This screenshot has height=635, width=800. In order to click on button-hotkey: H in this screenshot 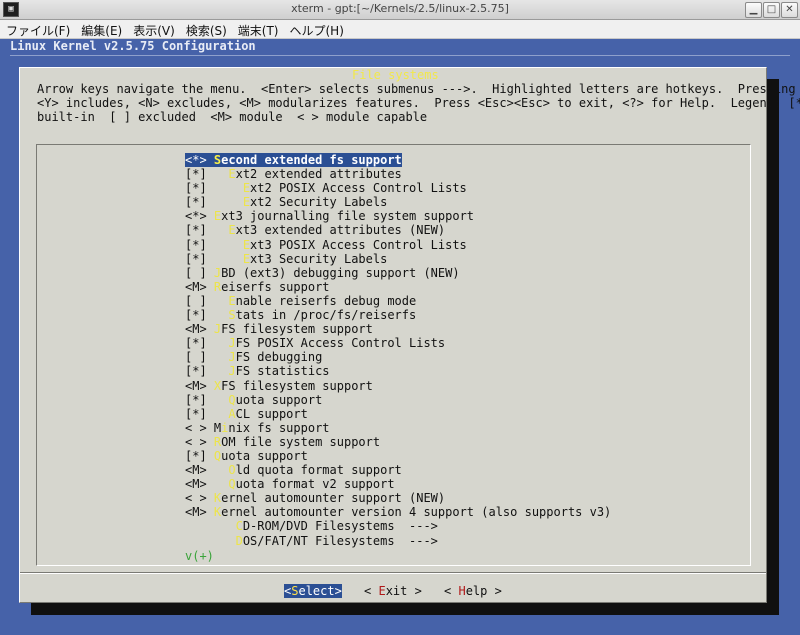, I will do `click(462, 591)`.